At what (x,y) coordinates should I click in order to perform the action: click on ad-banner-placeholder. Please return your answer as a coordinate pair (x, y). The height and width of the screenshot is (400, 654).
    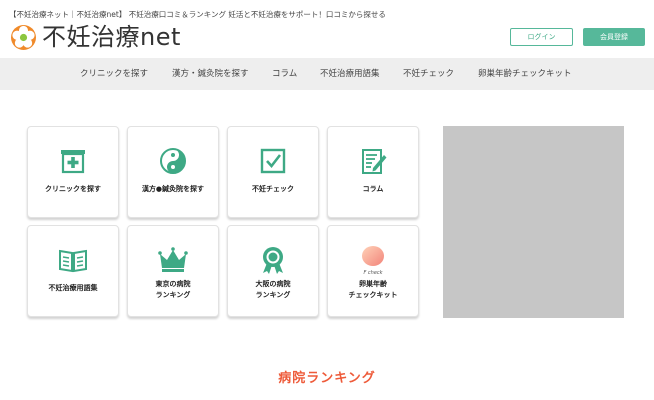
    Looking at the image, I should click on (533, 222).